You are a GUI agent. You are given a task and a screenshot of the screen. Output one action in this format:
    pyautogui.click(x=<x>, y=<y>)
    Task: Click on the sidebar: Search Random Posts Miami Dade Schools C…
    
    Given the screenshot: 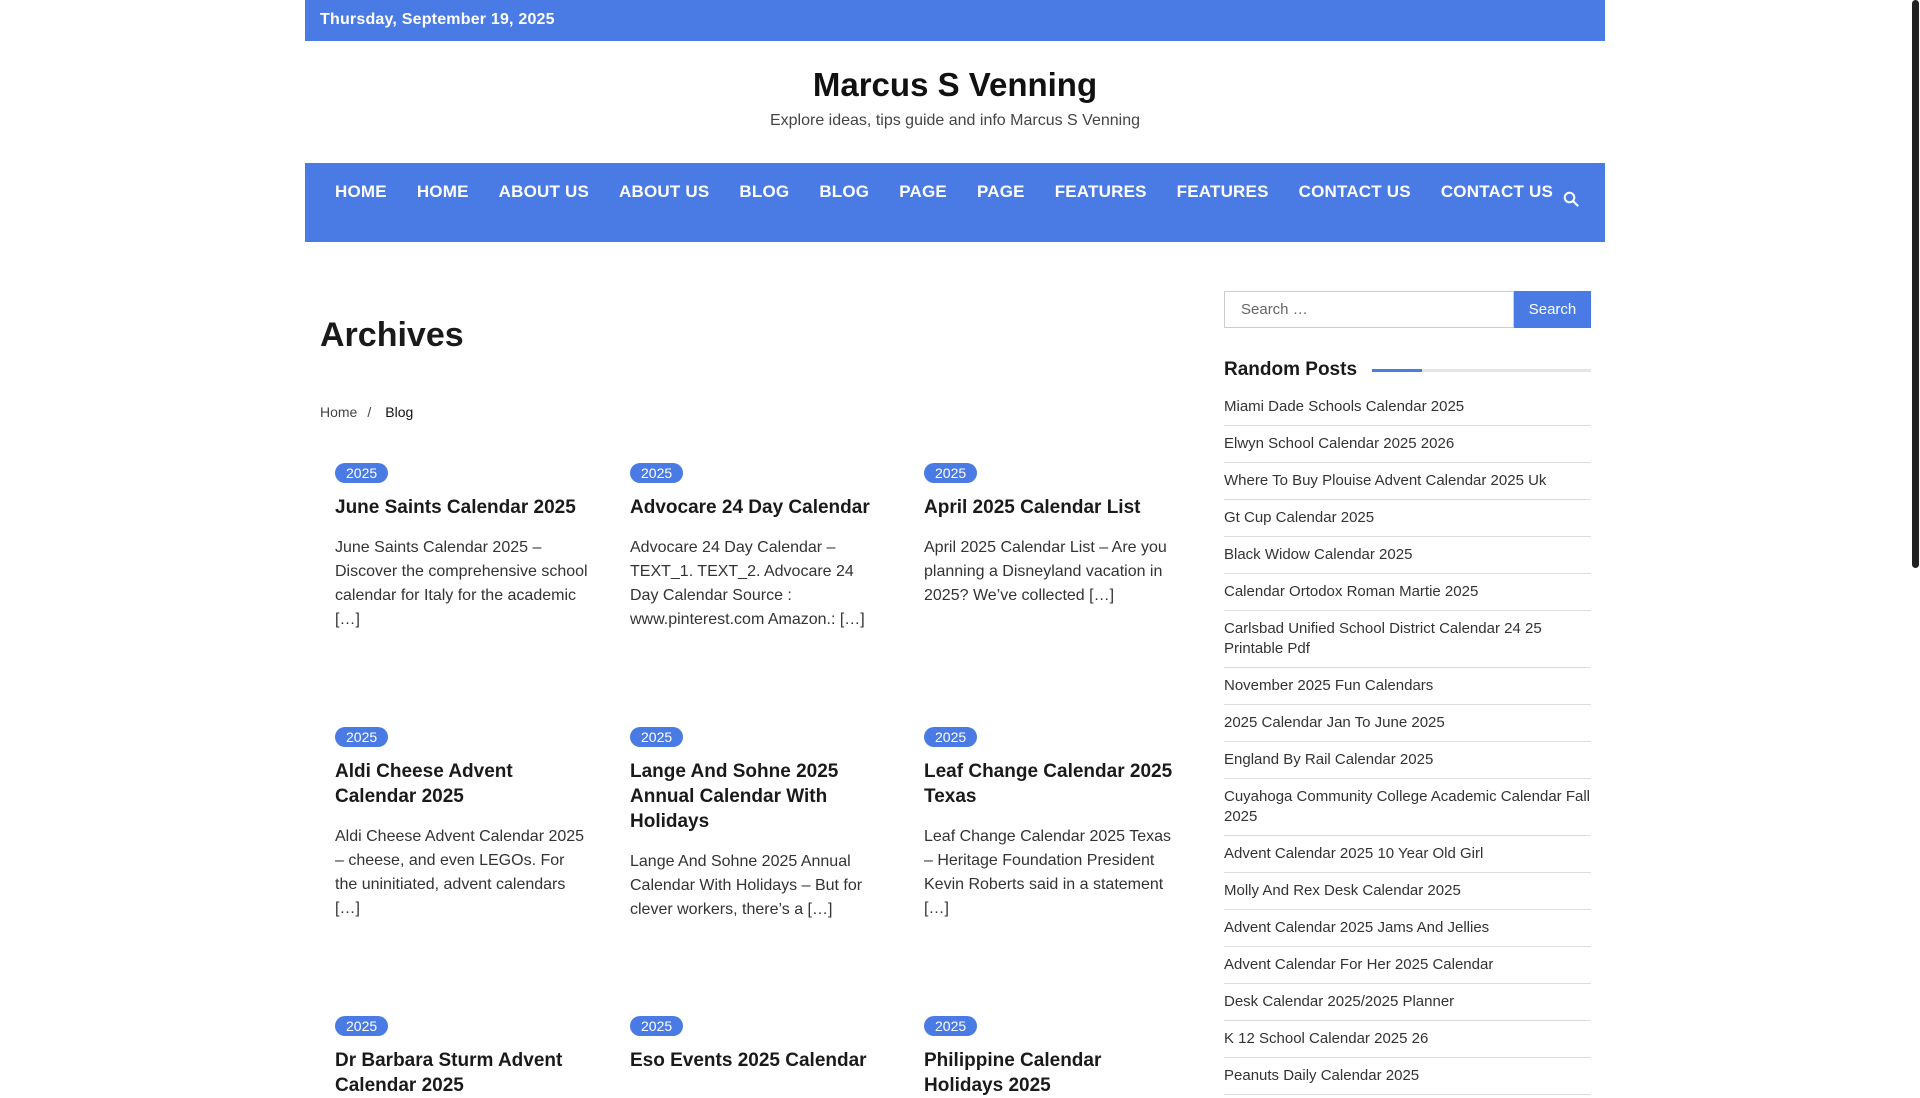 What is the action you would take?
    pyautogui.click(x=1407, y=693)
    